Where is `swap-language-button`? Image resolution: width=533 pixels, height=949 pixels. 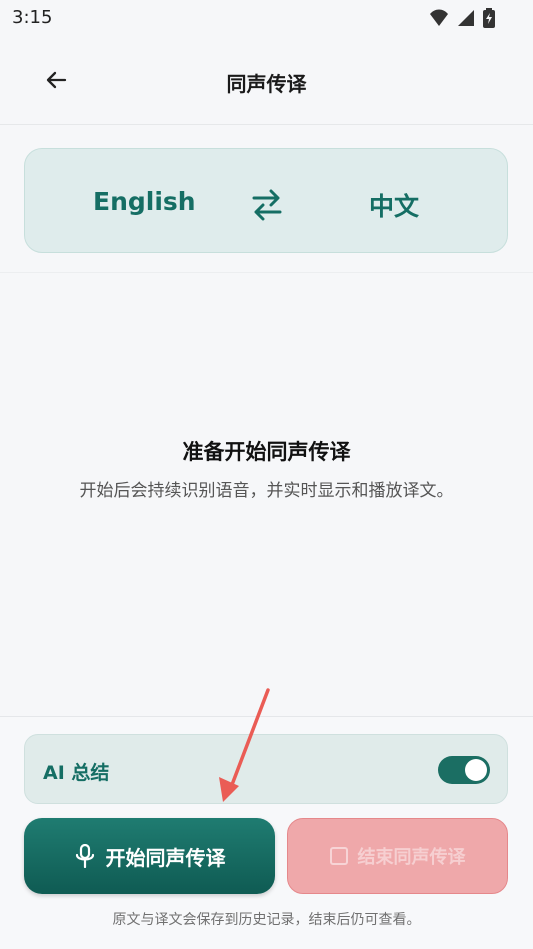 swap-language-button is located at coordinates (267, 205).